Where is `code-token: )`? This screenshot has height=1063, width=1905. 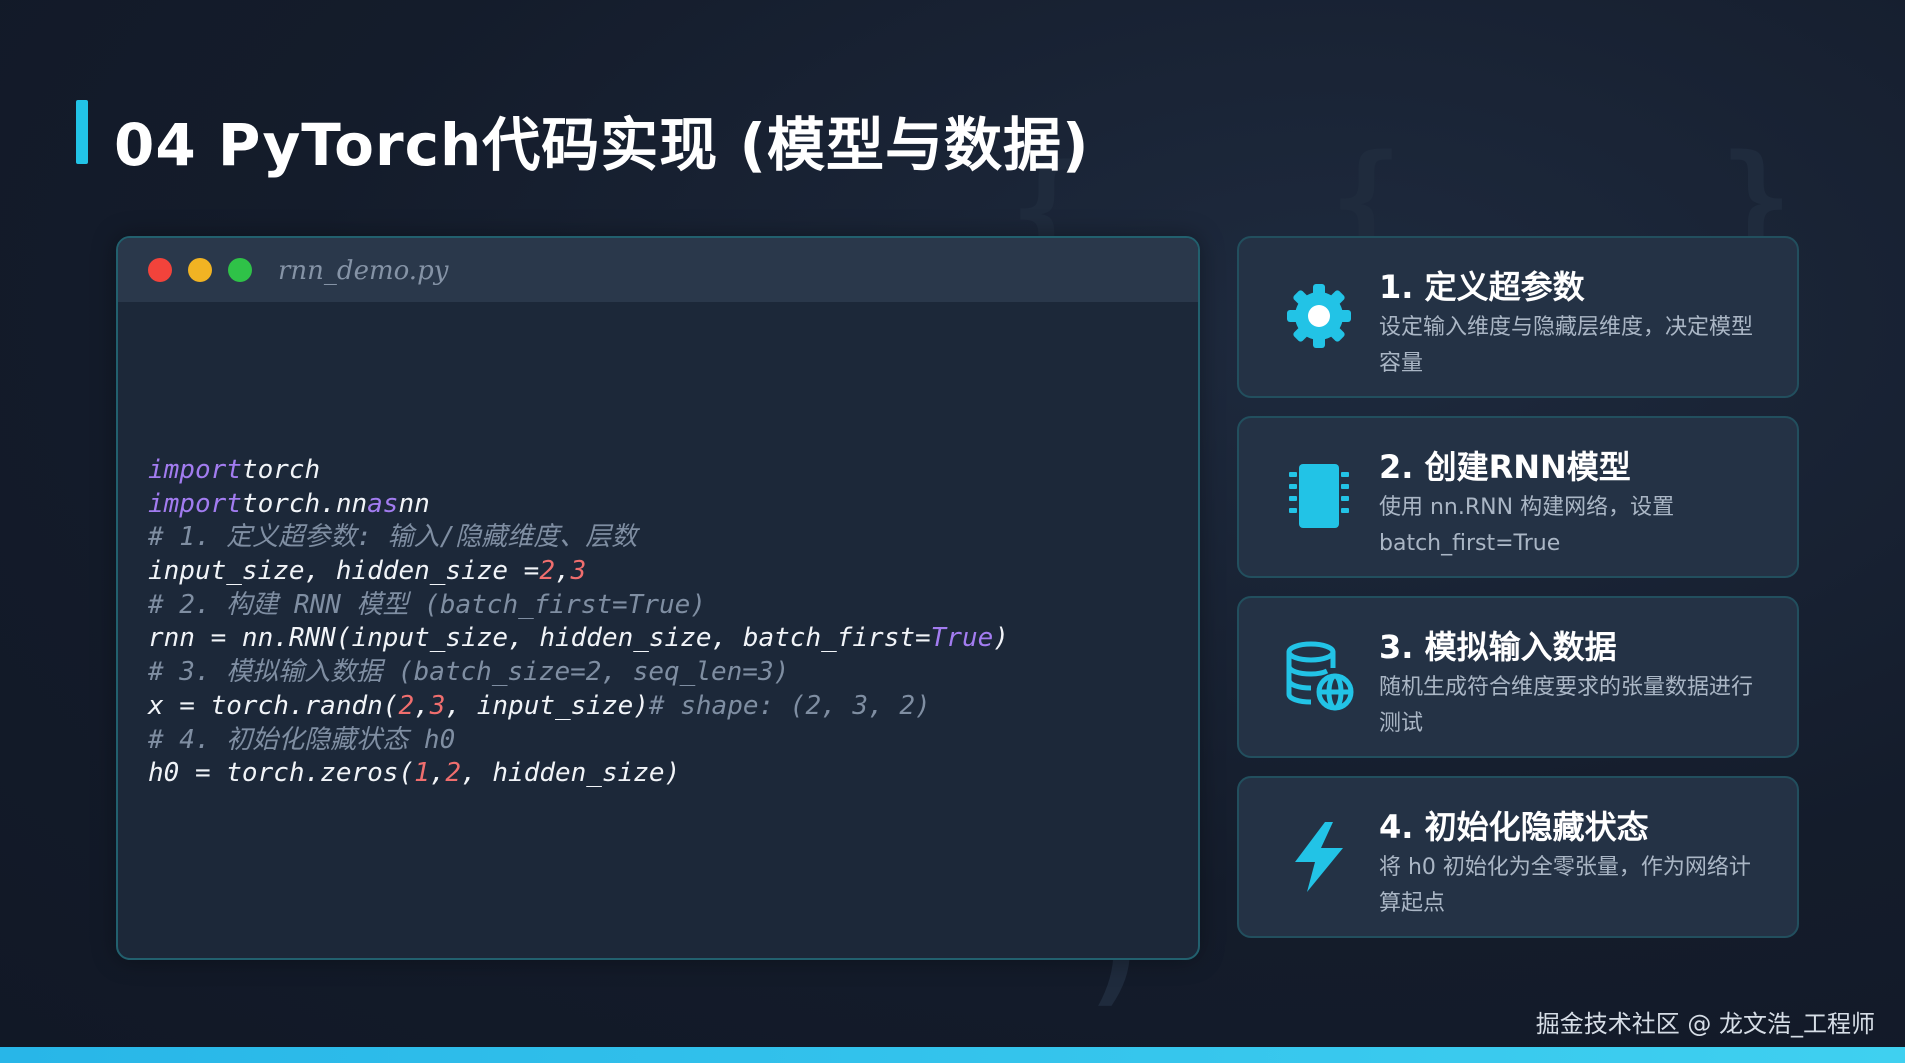 code-token: ) is located at coordinates (1001, 638).